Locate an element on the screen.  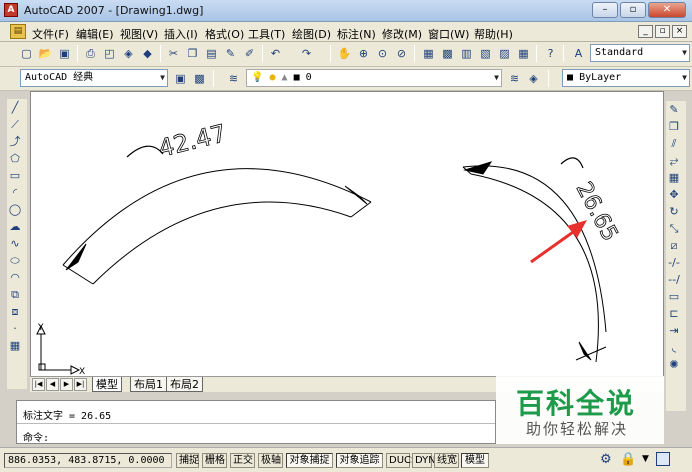
save-icon: ▣ is located at coordinates (64, 53).